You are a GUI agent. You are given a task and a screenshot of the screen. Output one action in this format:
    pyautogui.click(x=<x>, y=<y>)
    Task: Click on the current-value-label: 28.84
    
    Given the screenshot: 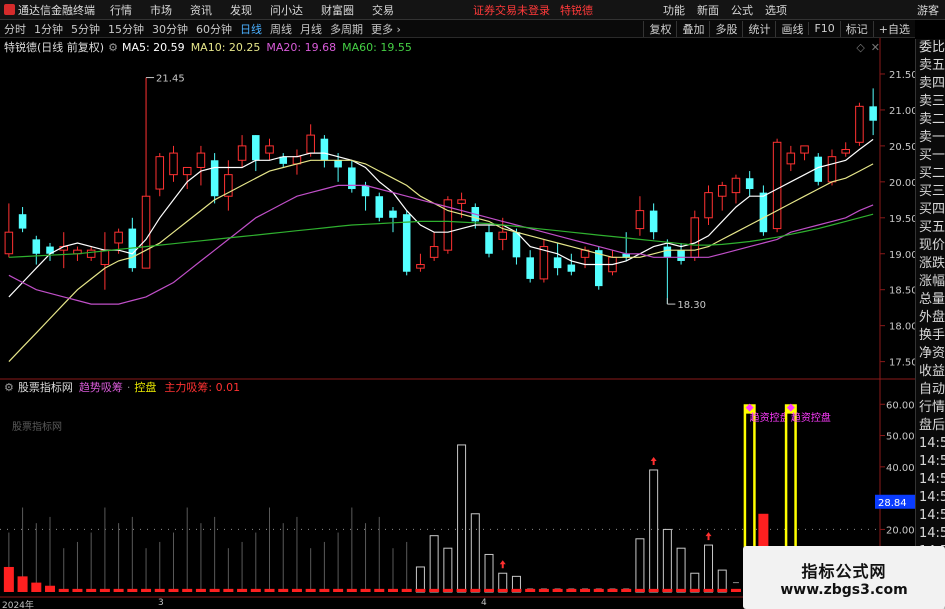 What is the action you would take?
    pyautogui.click(x=892, y=503)
    